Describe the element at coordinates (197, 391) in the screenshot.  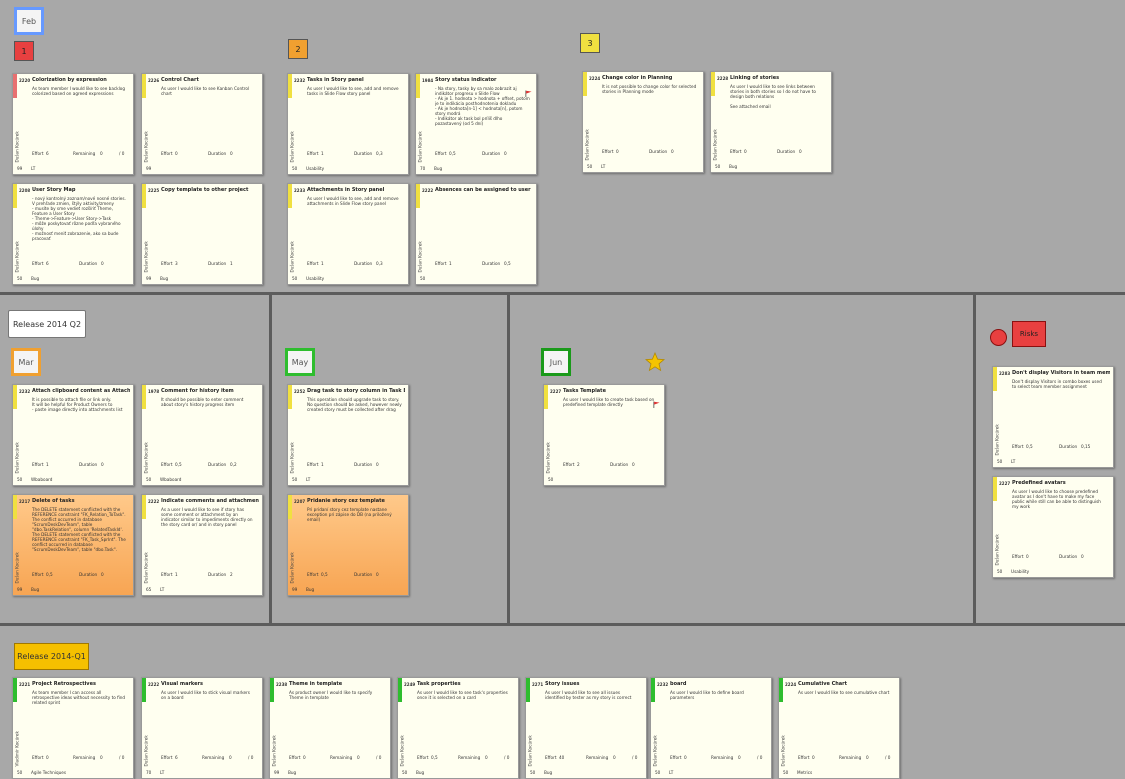
I see `card-title: Comment for history item` at that location.